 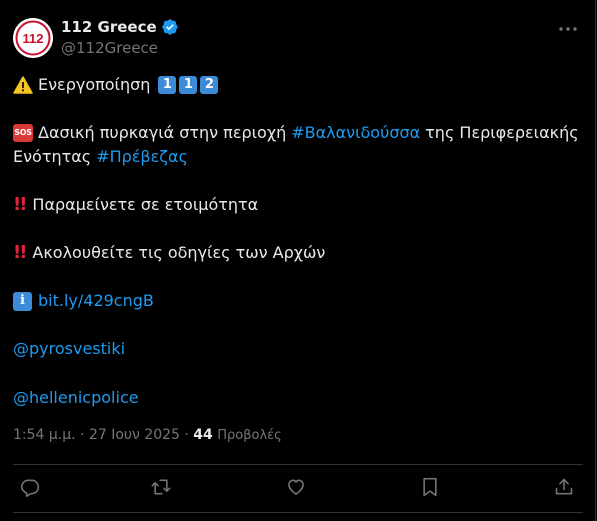 What do you see at coordinates (161, 487) in the screenshot?
I see `retweet-icon` at bounding box center [161, 487].